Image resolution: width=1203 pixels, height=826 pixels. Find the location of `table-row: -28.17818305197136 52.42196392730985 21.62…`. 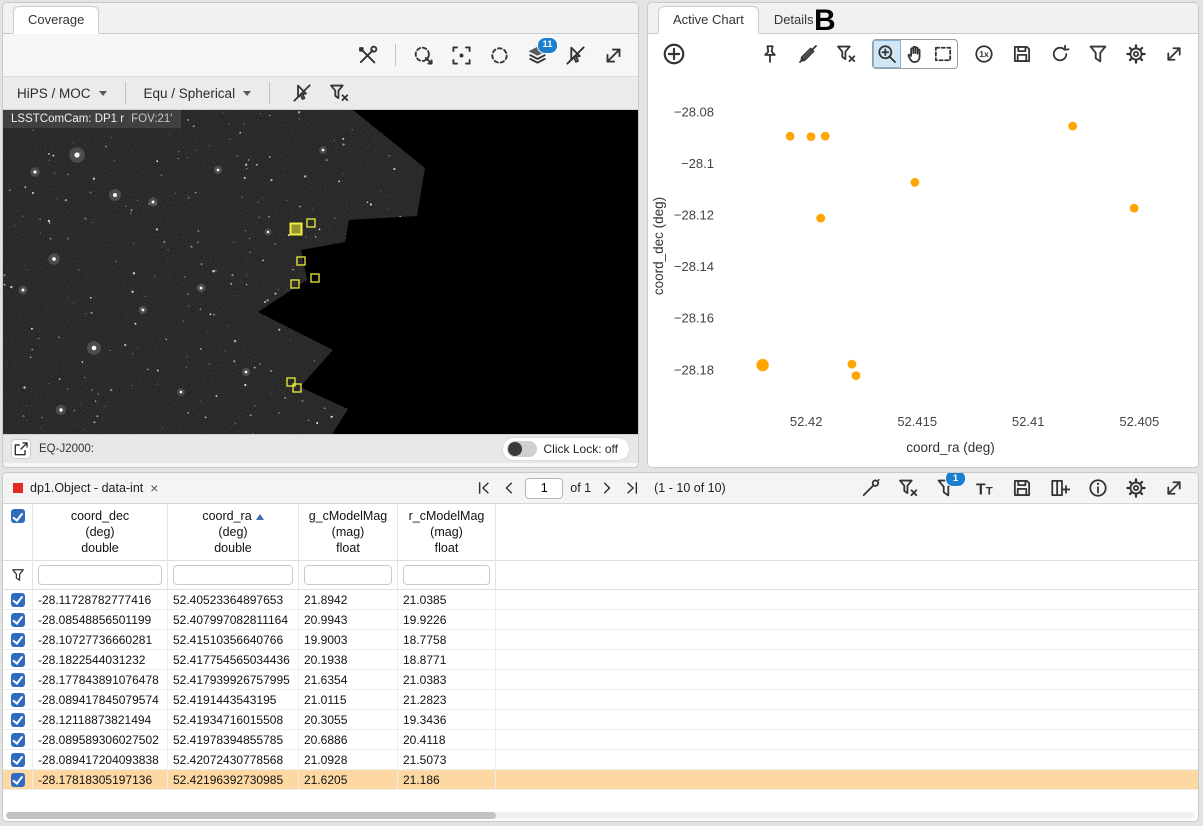

table-row: -28.17818305197136 52.42196392730985 21.62… is located at coordinates (600, 780).